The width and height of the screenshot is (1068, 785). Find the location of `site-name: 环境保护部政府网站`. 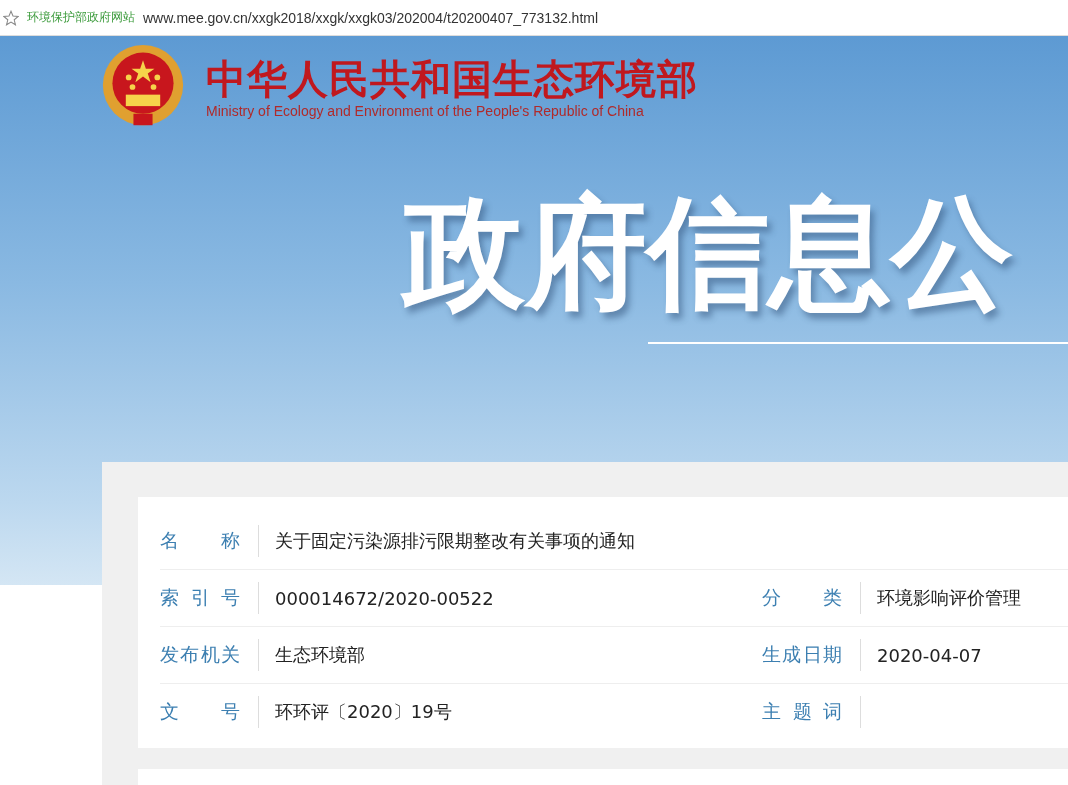

site-name: 环境保护部政府网站 is located at coordinates (81, 17).